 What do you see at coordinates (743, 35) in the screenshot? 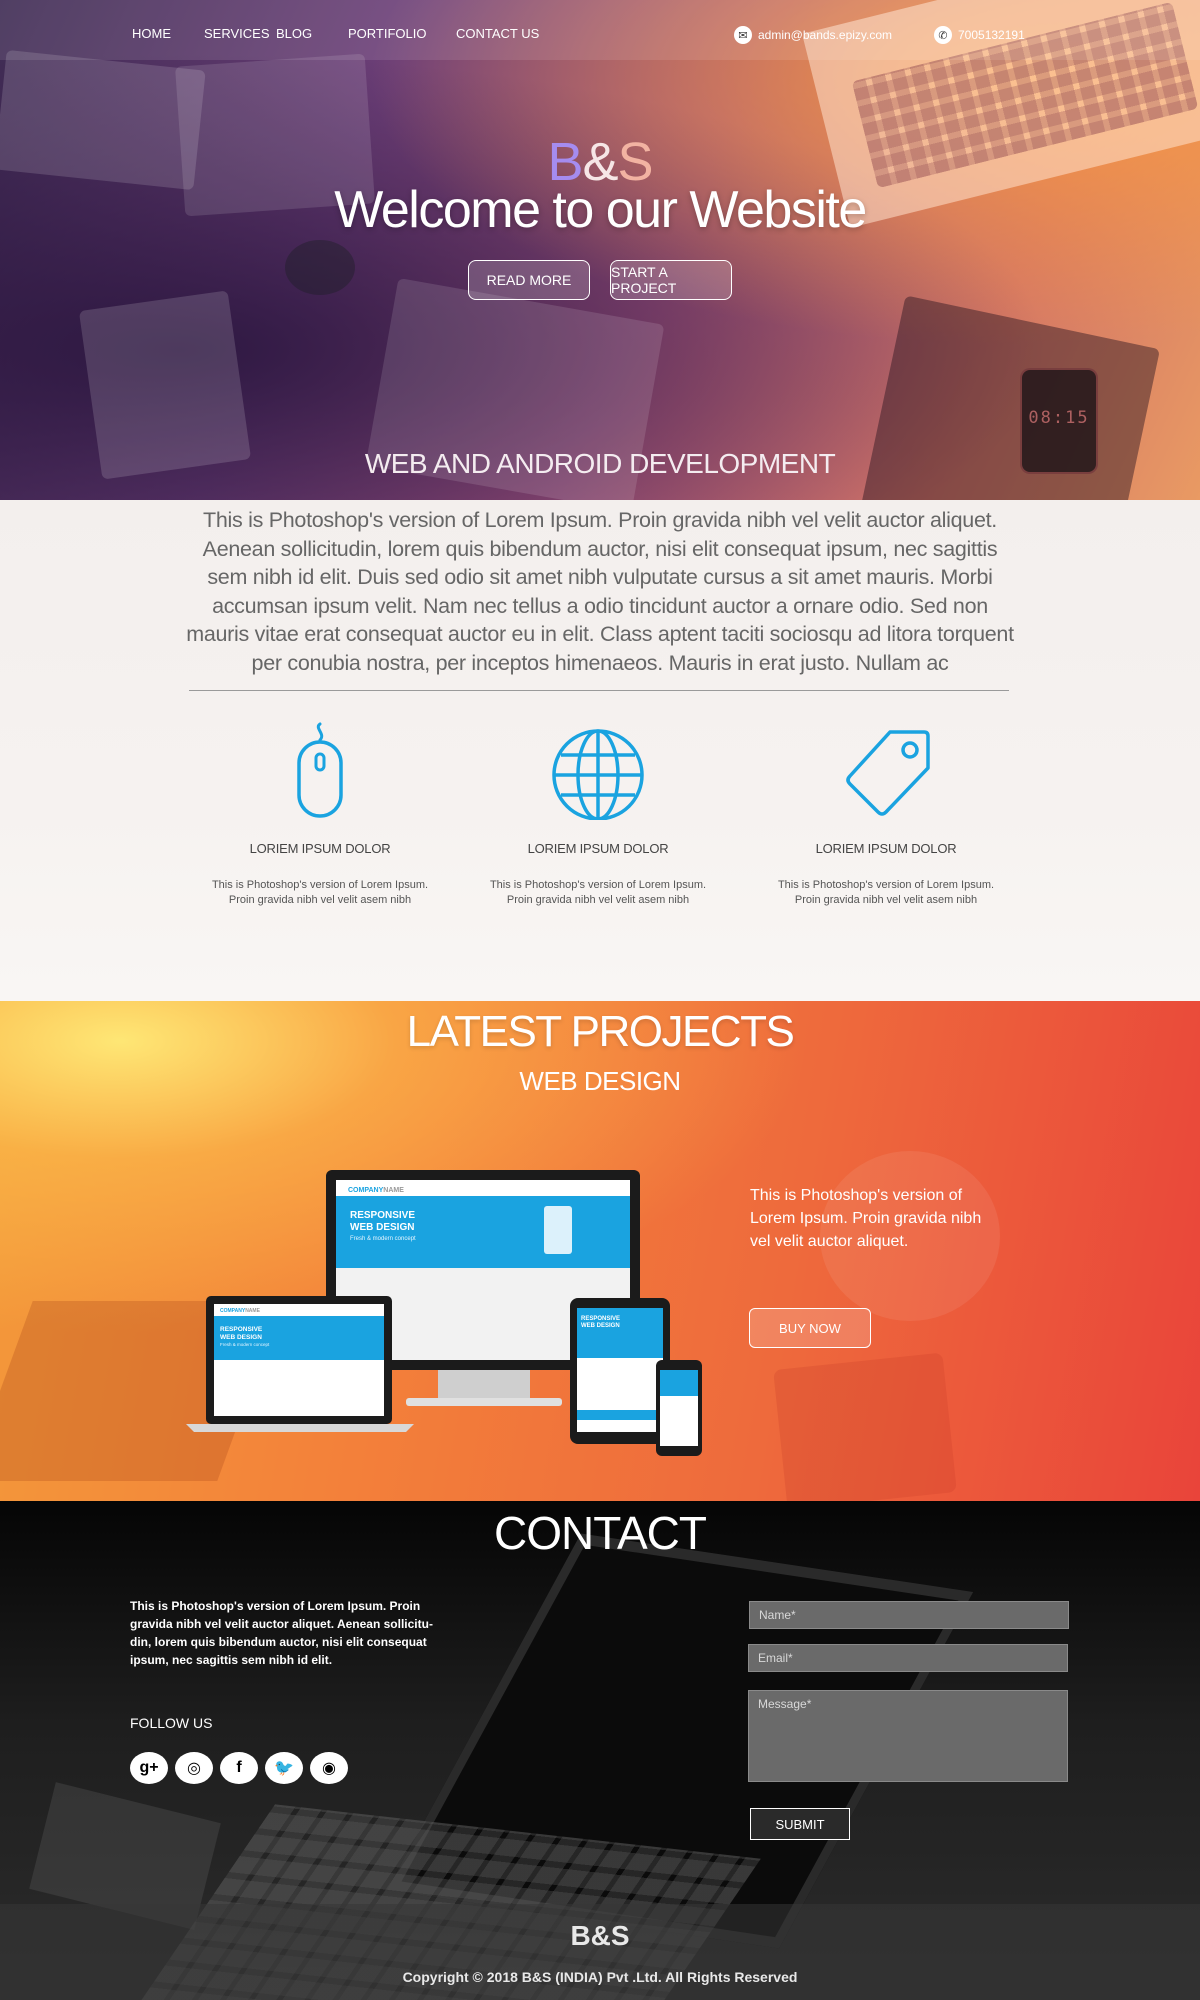
I see `envelope-icon: ✉` at bounding box center [743, 35].